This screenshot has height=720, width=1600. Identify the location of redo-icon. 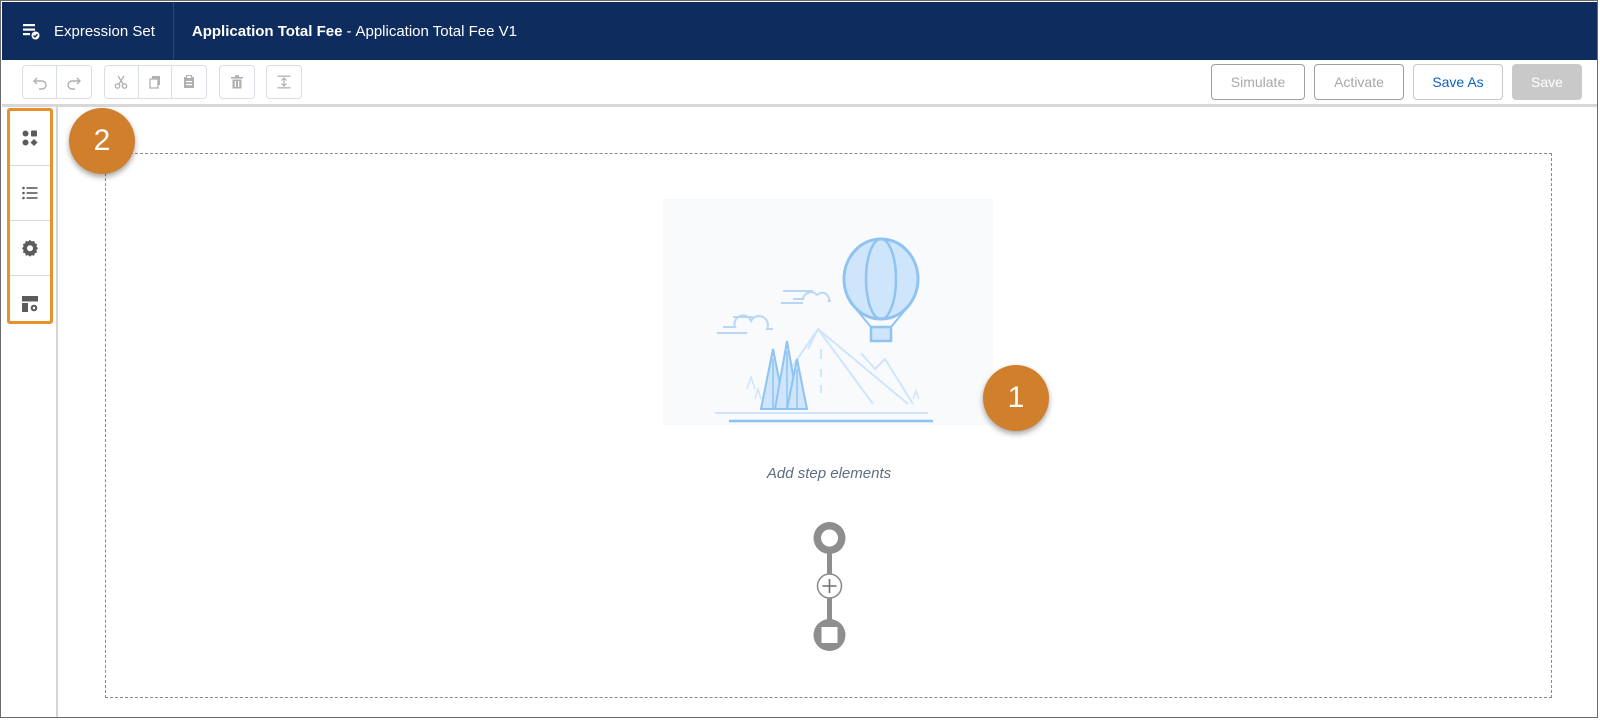
(74, 83).